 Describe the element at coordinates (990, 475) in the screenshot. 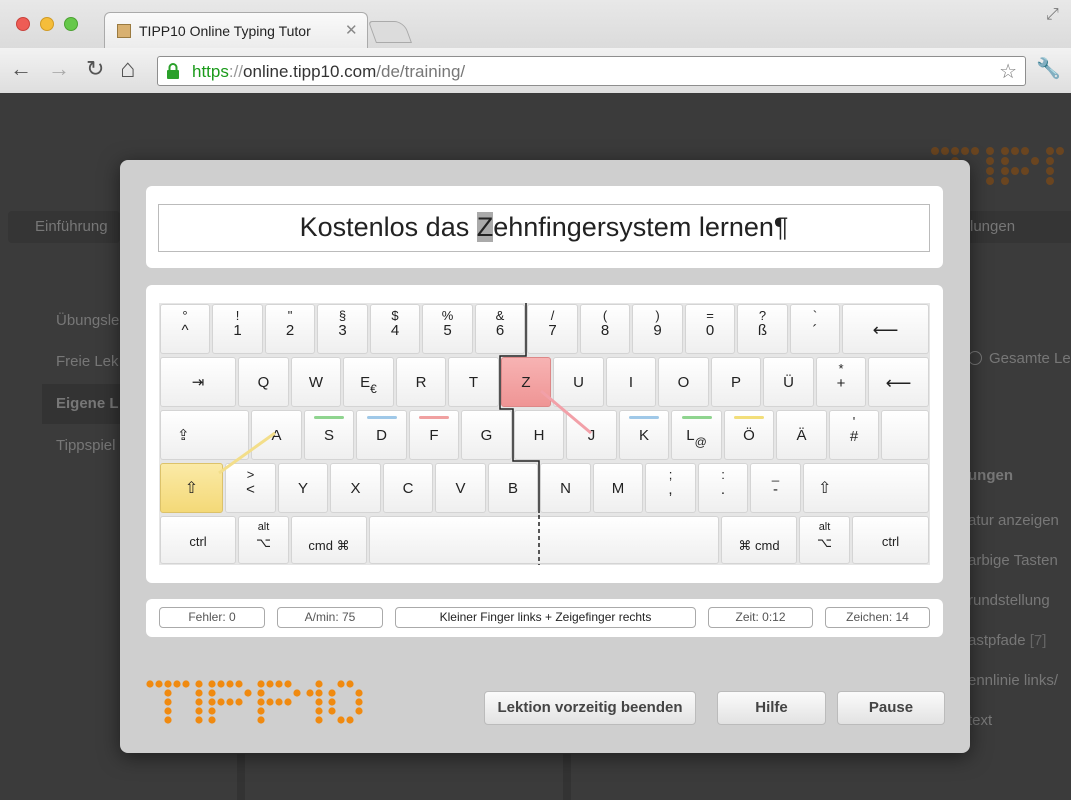

I see `bg-right-heading: ungen` at that location.